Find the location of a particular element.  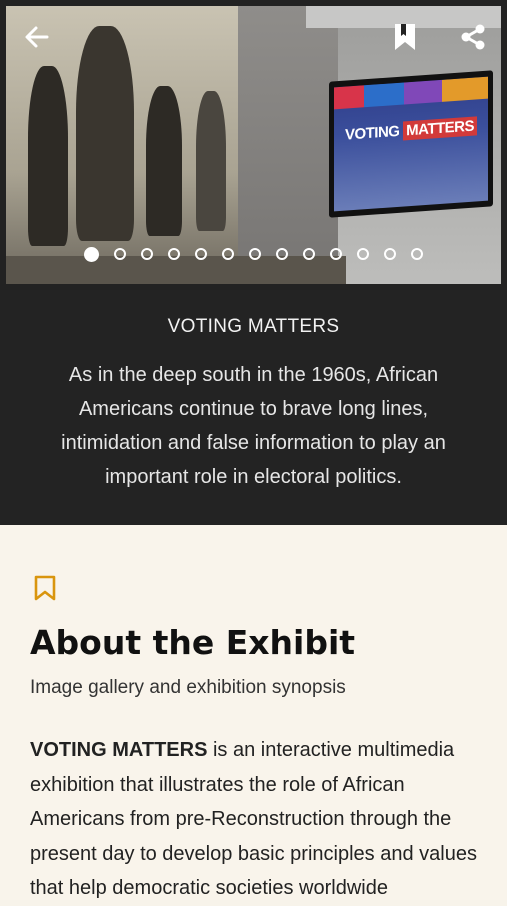

back-button is located at coordinates (37, 37).